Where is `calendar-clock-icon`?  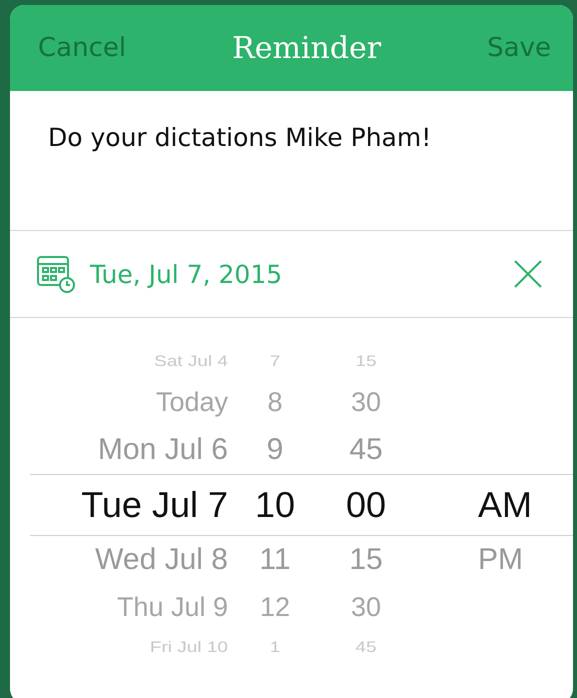
calendar-clock-icon is located at coordinates (56, 274).